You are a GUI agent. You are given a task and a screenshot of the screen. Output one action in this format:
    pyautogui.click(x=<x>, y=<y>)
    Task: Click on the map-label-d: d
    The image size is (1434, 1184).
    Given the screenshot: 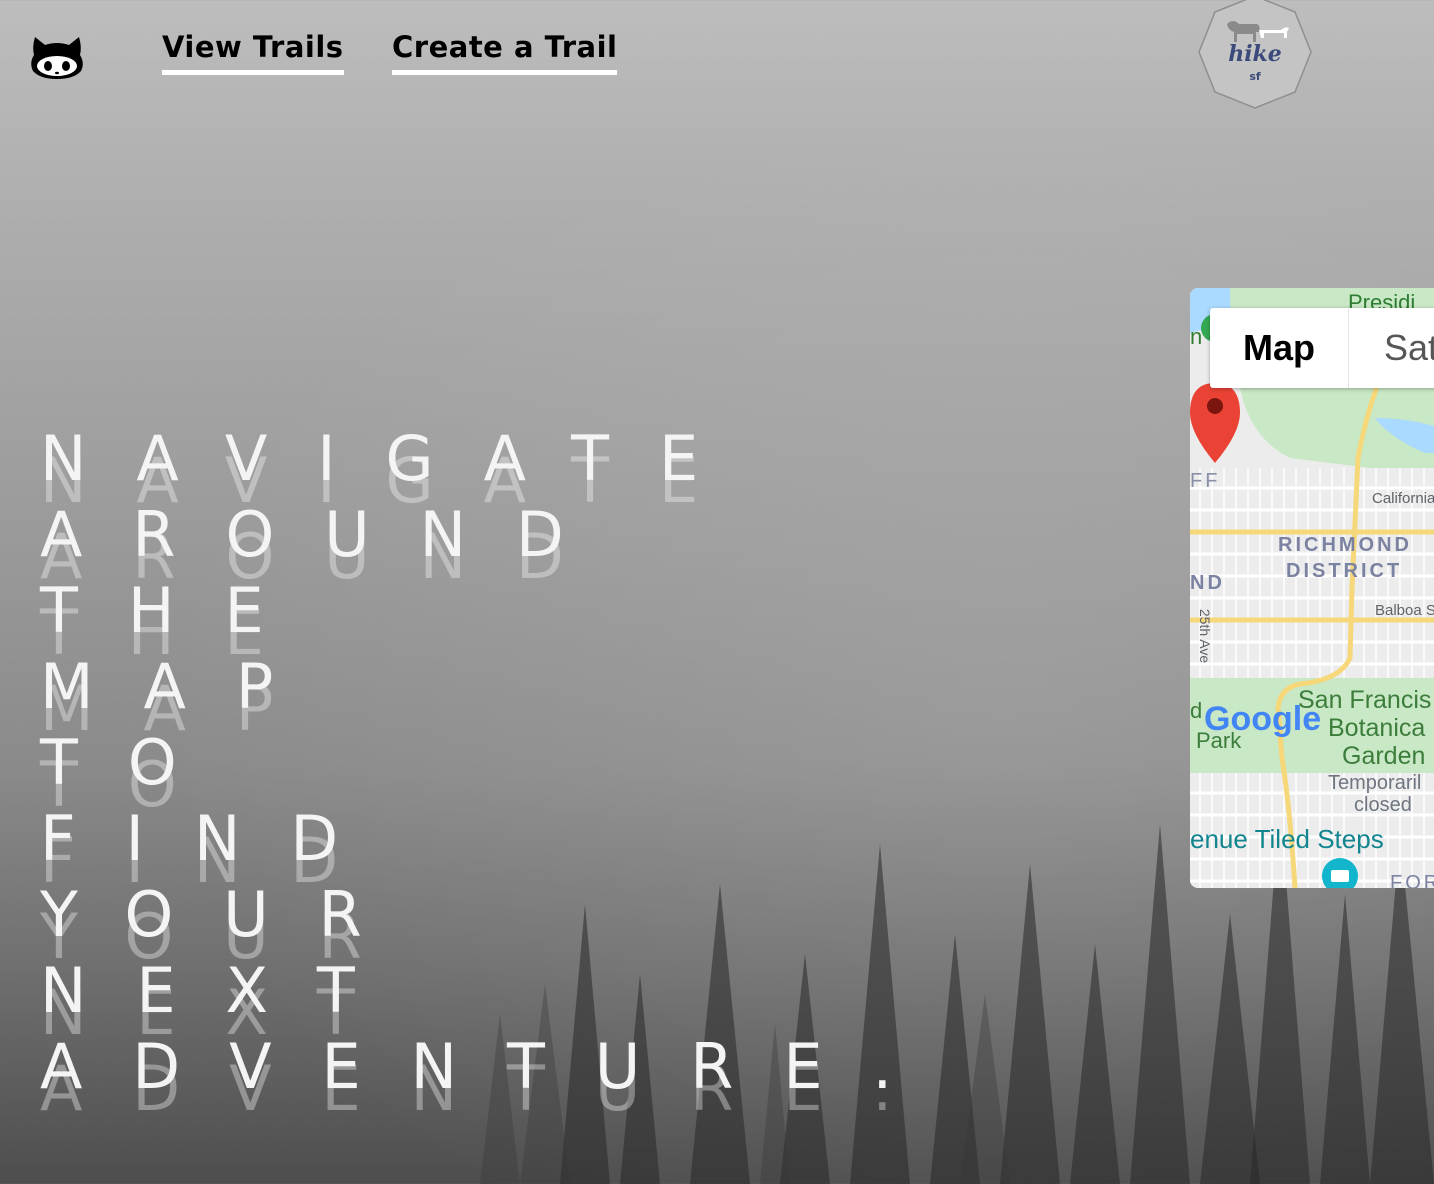 What is the action you would take?
    pyautogui.click(x=1196, y=710)
    